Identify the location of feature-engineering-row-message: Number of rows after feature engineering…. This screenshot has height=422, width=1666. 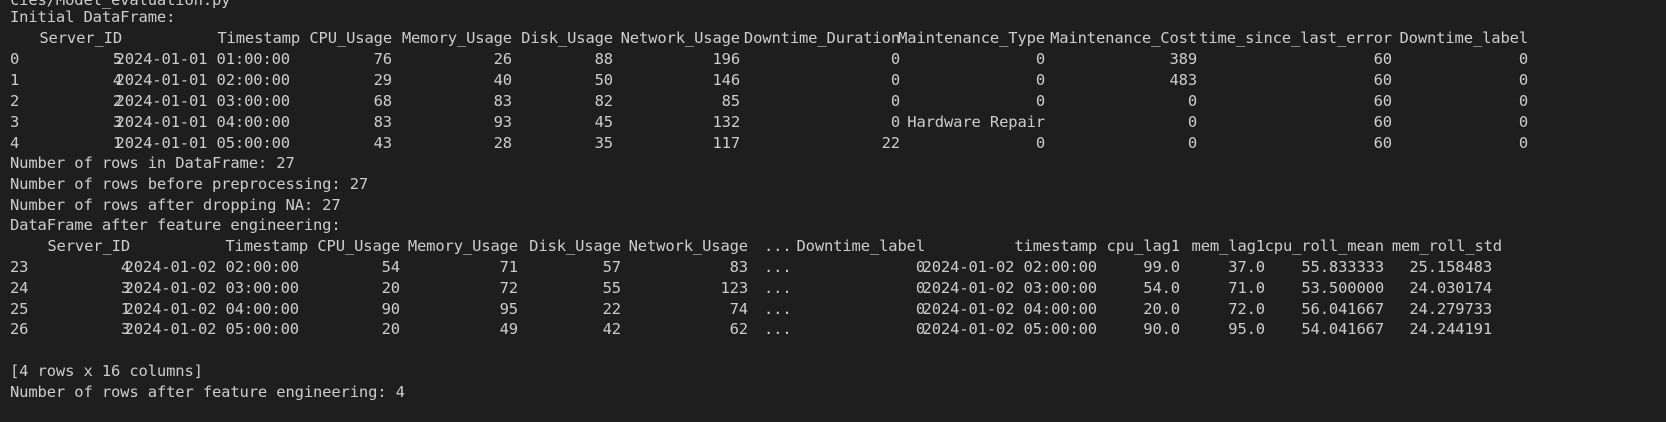
(207, 392).